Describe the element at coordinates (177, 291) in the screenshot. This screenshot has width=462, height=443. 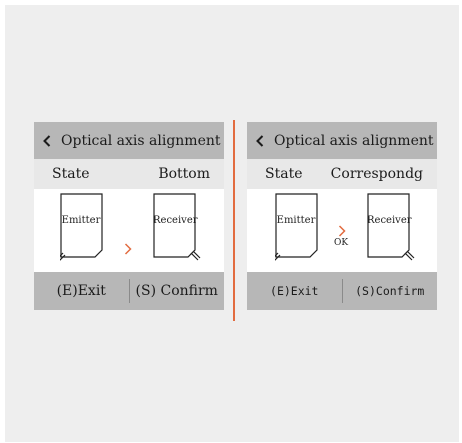
I see `confirm-button: (S) Confirm` at that location.